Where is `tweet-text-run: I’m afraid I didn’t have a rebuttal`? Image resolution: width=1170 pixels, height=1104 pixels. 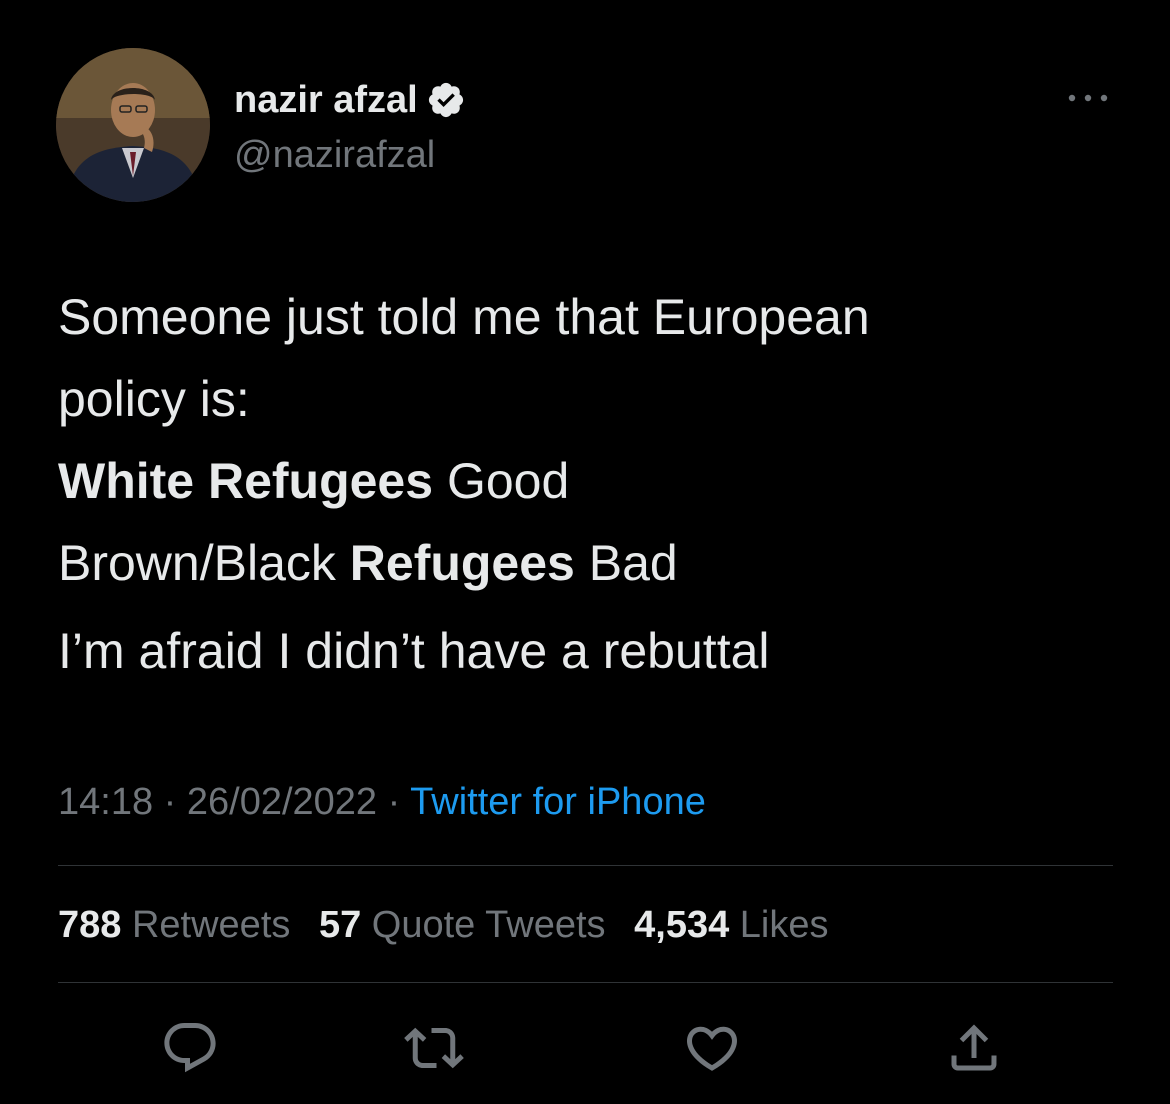
tweet-text-run: I’m afraid I didn’t have a rebuttal is located at coordinates (414, 651).